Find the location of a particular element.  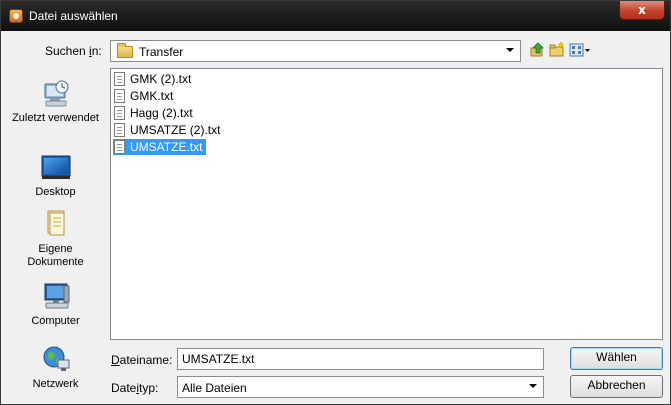

place-label-desktop: Desktop is located at coordinates (55, 192).